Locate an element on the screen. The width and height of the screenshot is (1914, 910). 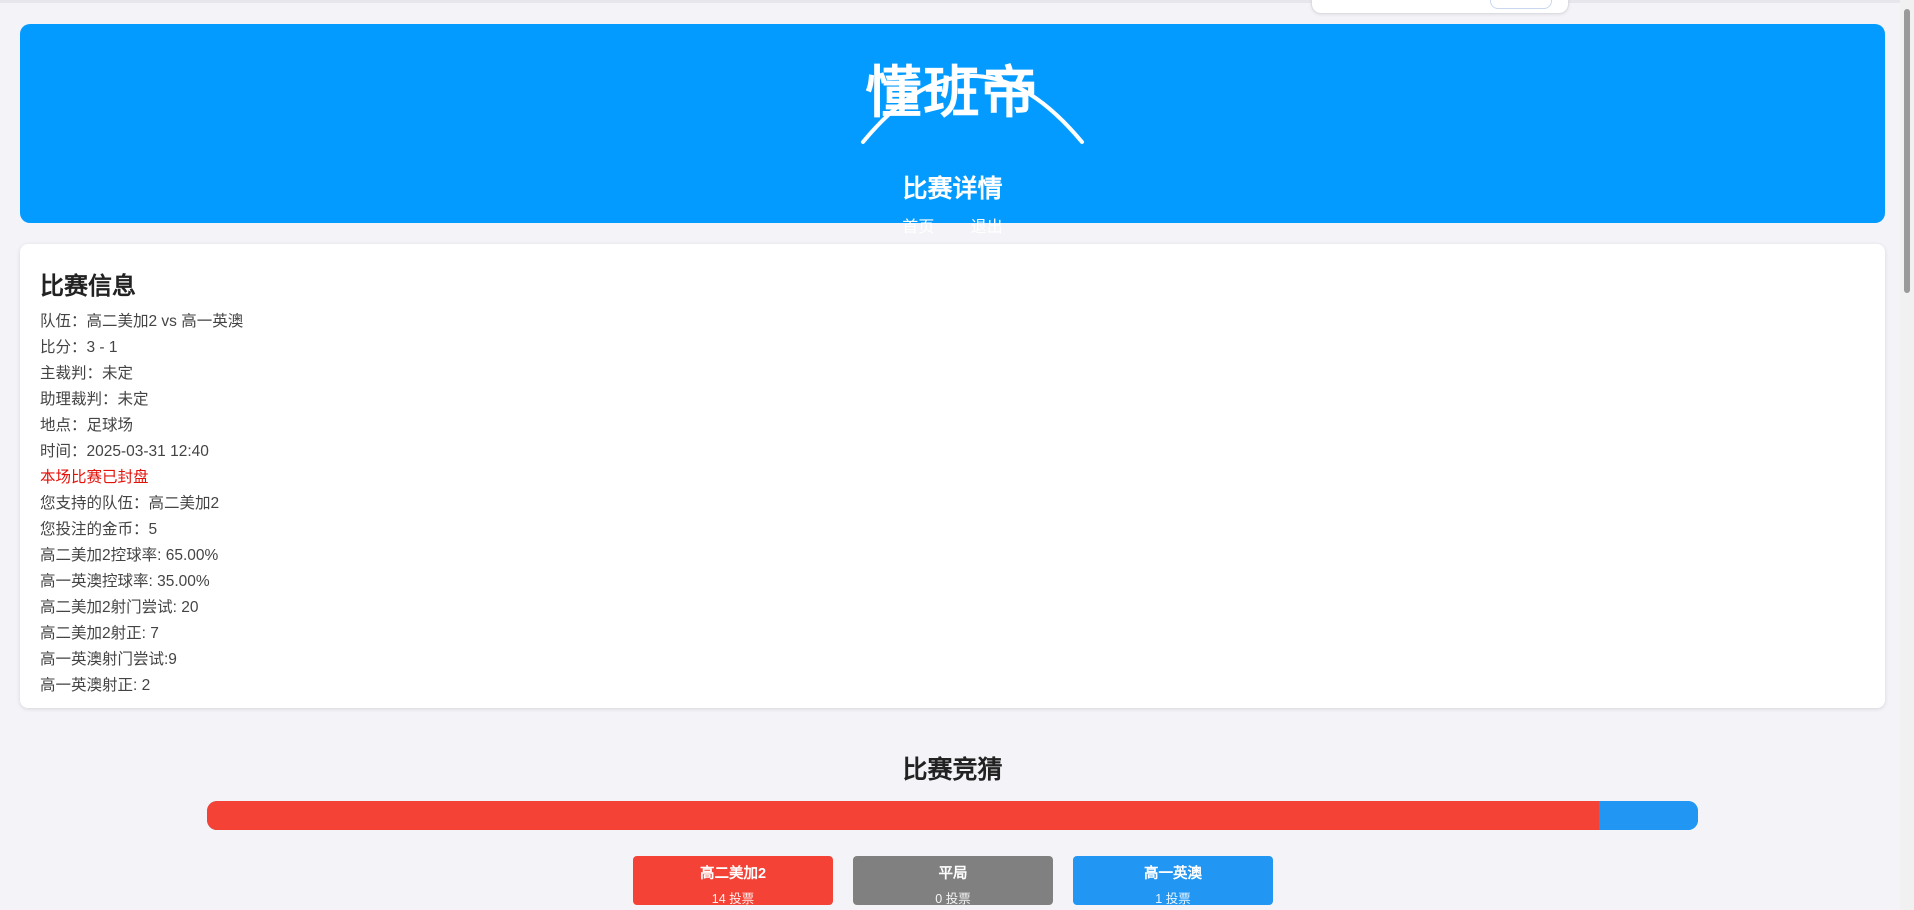
vote-home-button: 高二美加2 14 投票 is located at coordinates (733, 881).